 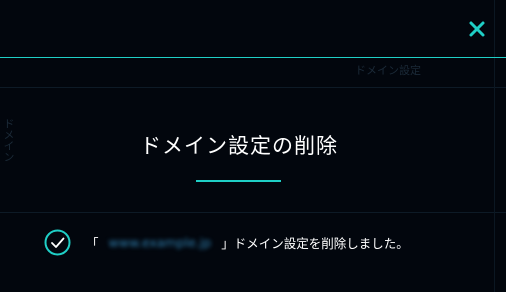 I want to click on check-circle-icon, so click(x=57, y=242).